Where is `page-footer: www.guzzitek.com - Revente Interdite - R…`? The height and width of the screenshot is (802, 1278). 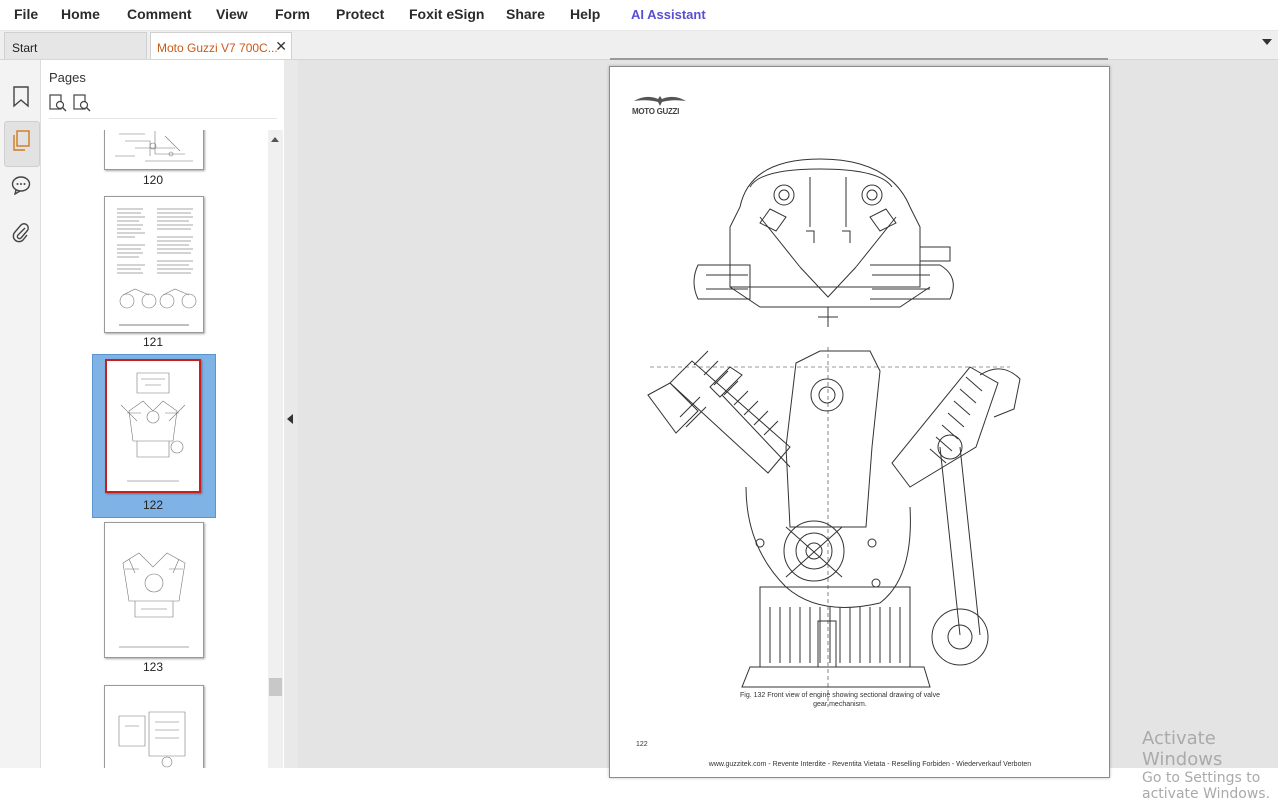 page-footer: www.guzzitek.com - Revente Interdite - R… is located at coordinates (870, 764).